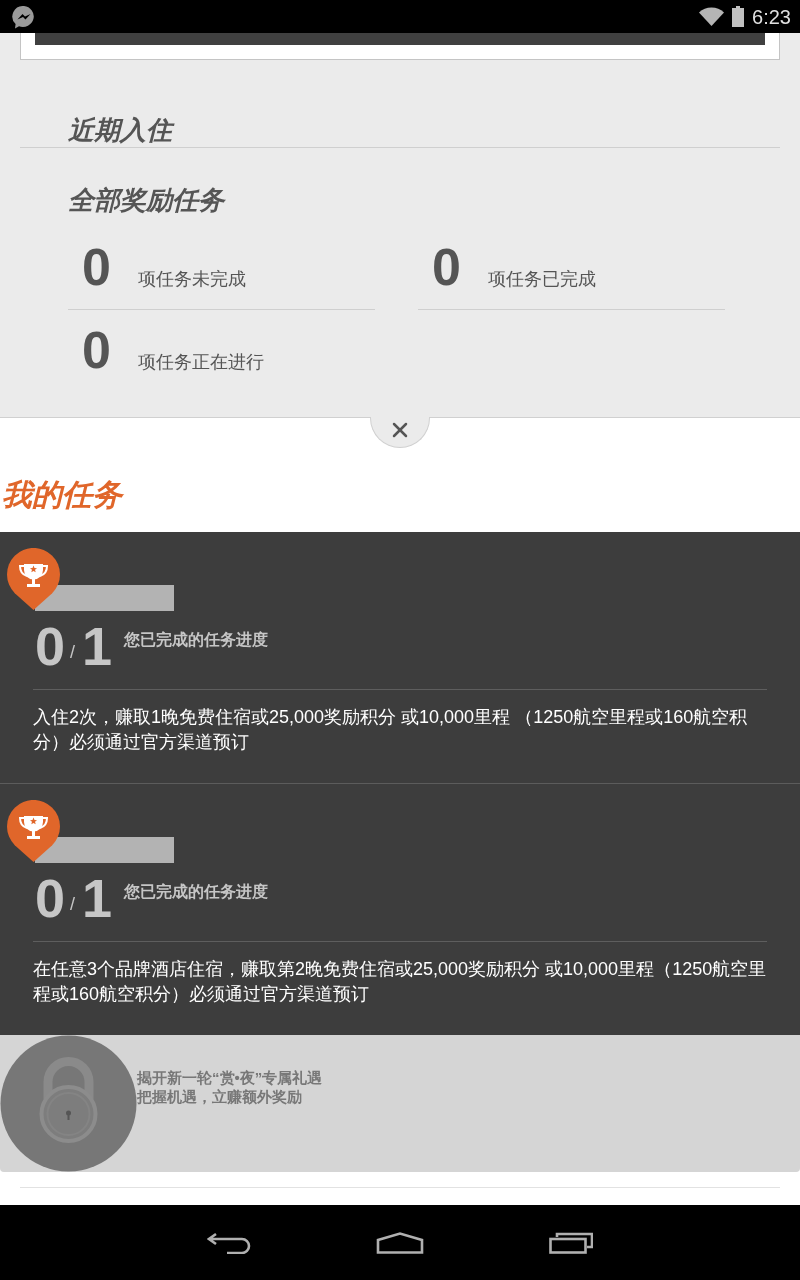 This screenshot has width=800, height=1280. I want to click on recents-icon, so click(571, 1242).